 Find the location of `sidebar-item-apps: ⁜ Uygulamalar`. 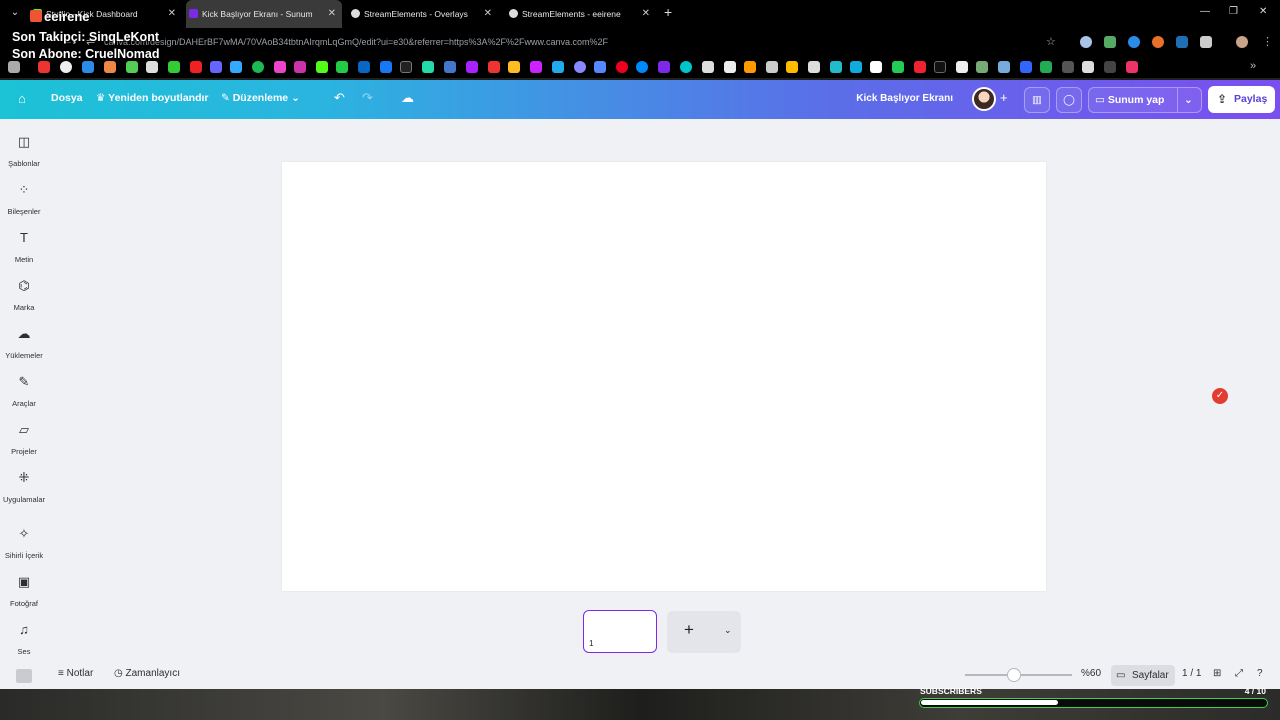

sidebar-item-apps: ⁜ Uygulamalar is located at coordinates (24, 486).